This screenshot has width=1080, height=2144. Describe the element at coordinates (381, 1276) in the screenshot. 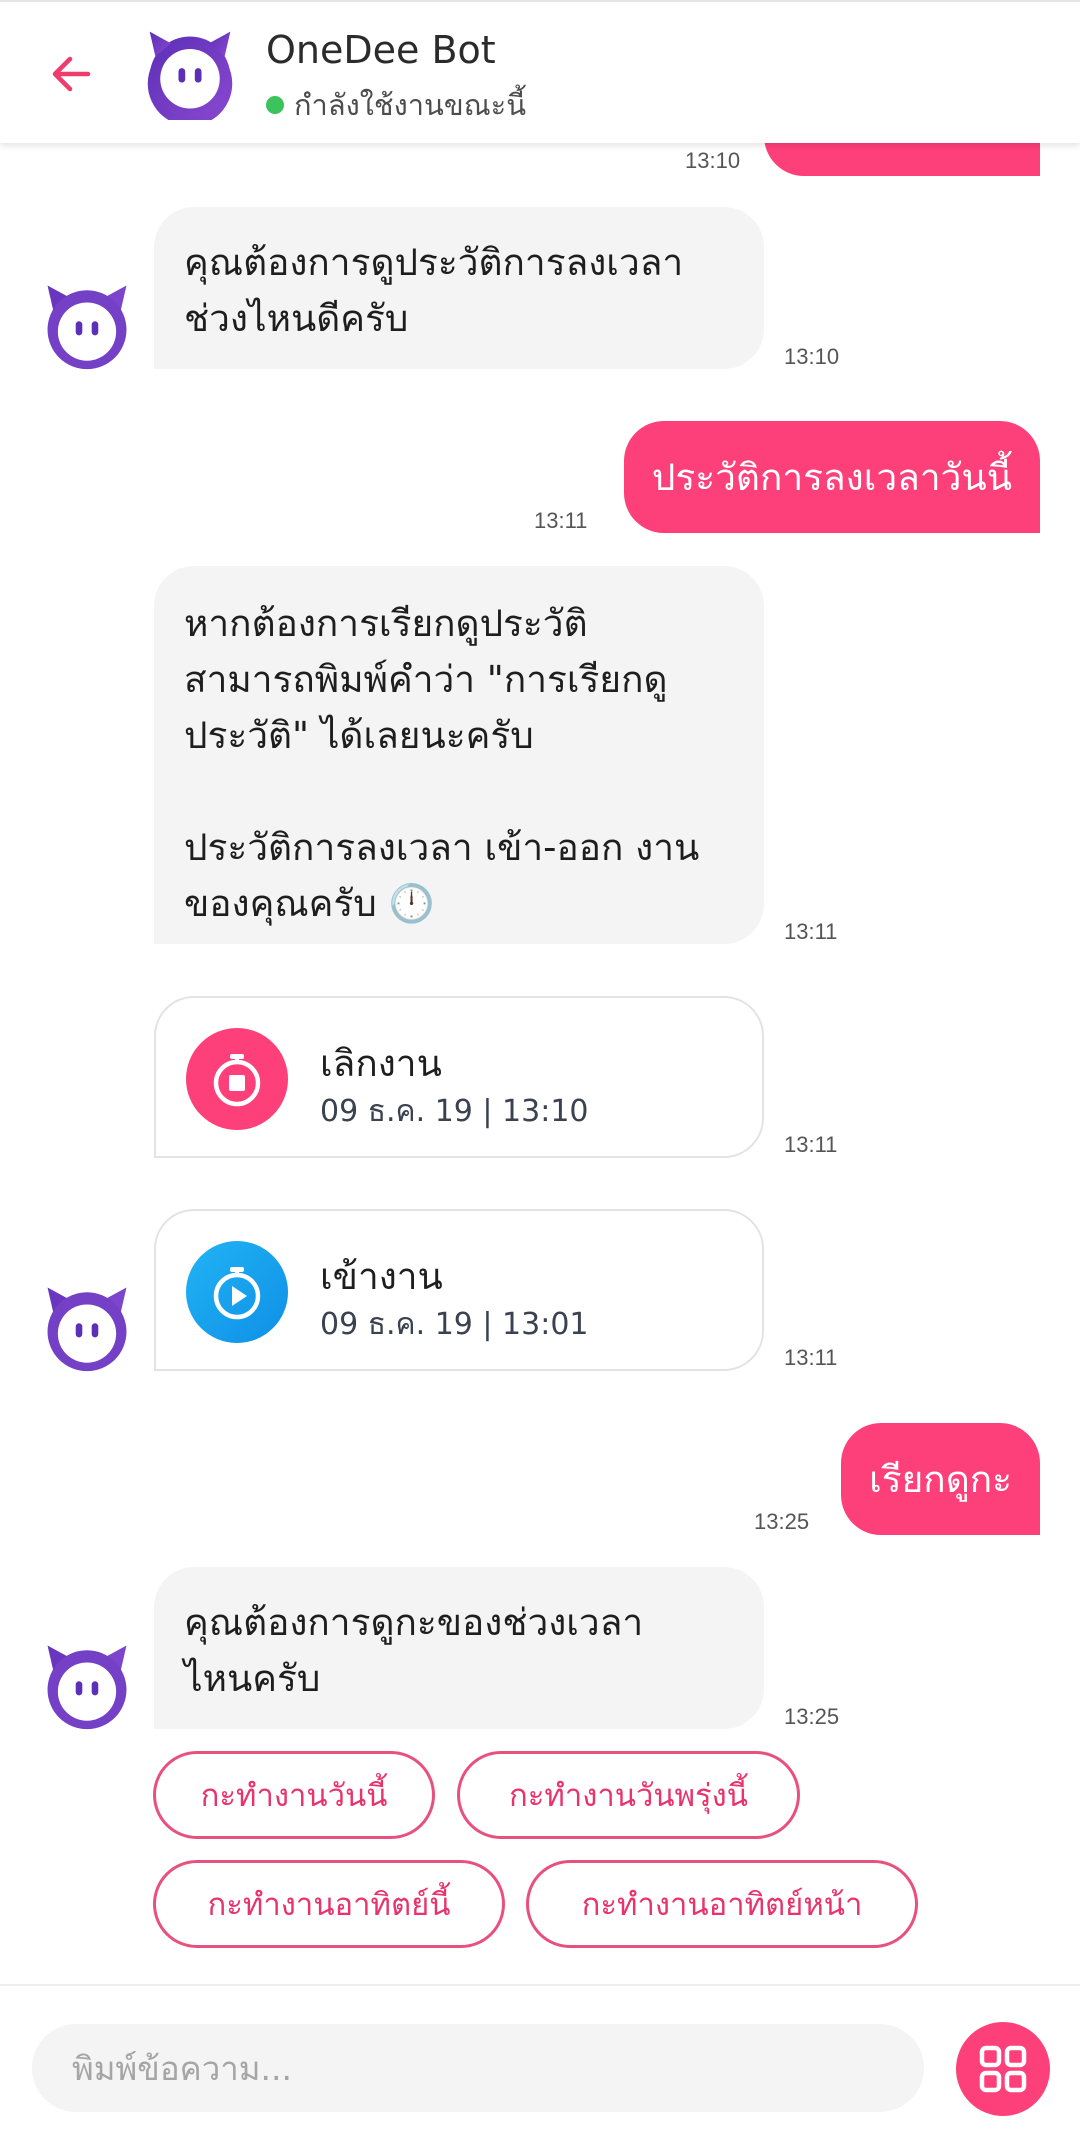

I see `card-title: เข้างาน` at that location.